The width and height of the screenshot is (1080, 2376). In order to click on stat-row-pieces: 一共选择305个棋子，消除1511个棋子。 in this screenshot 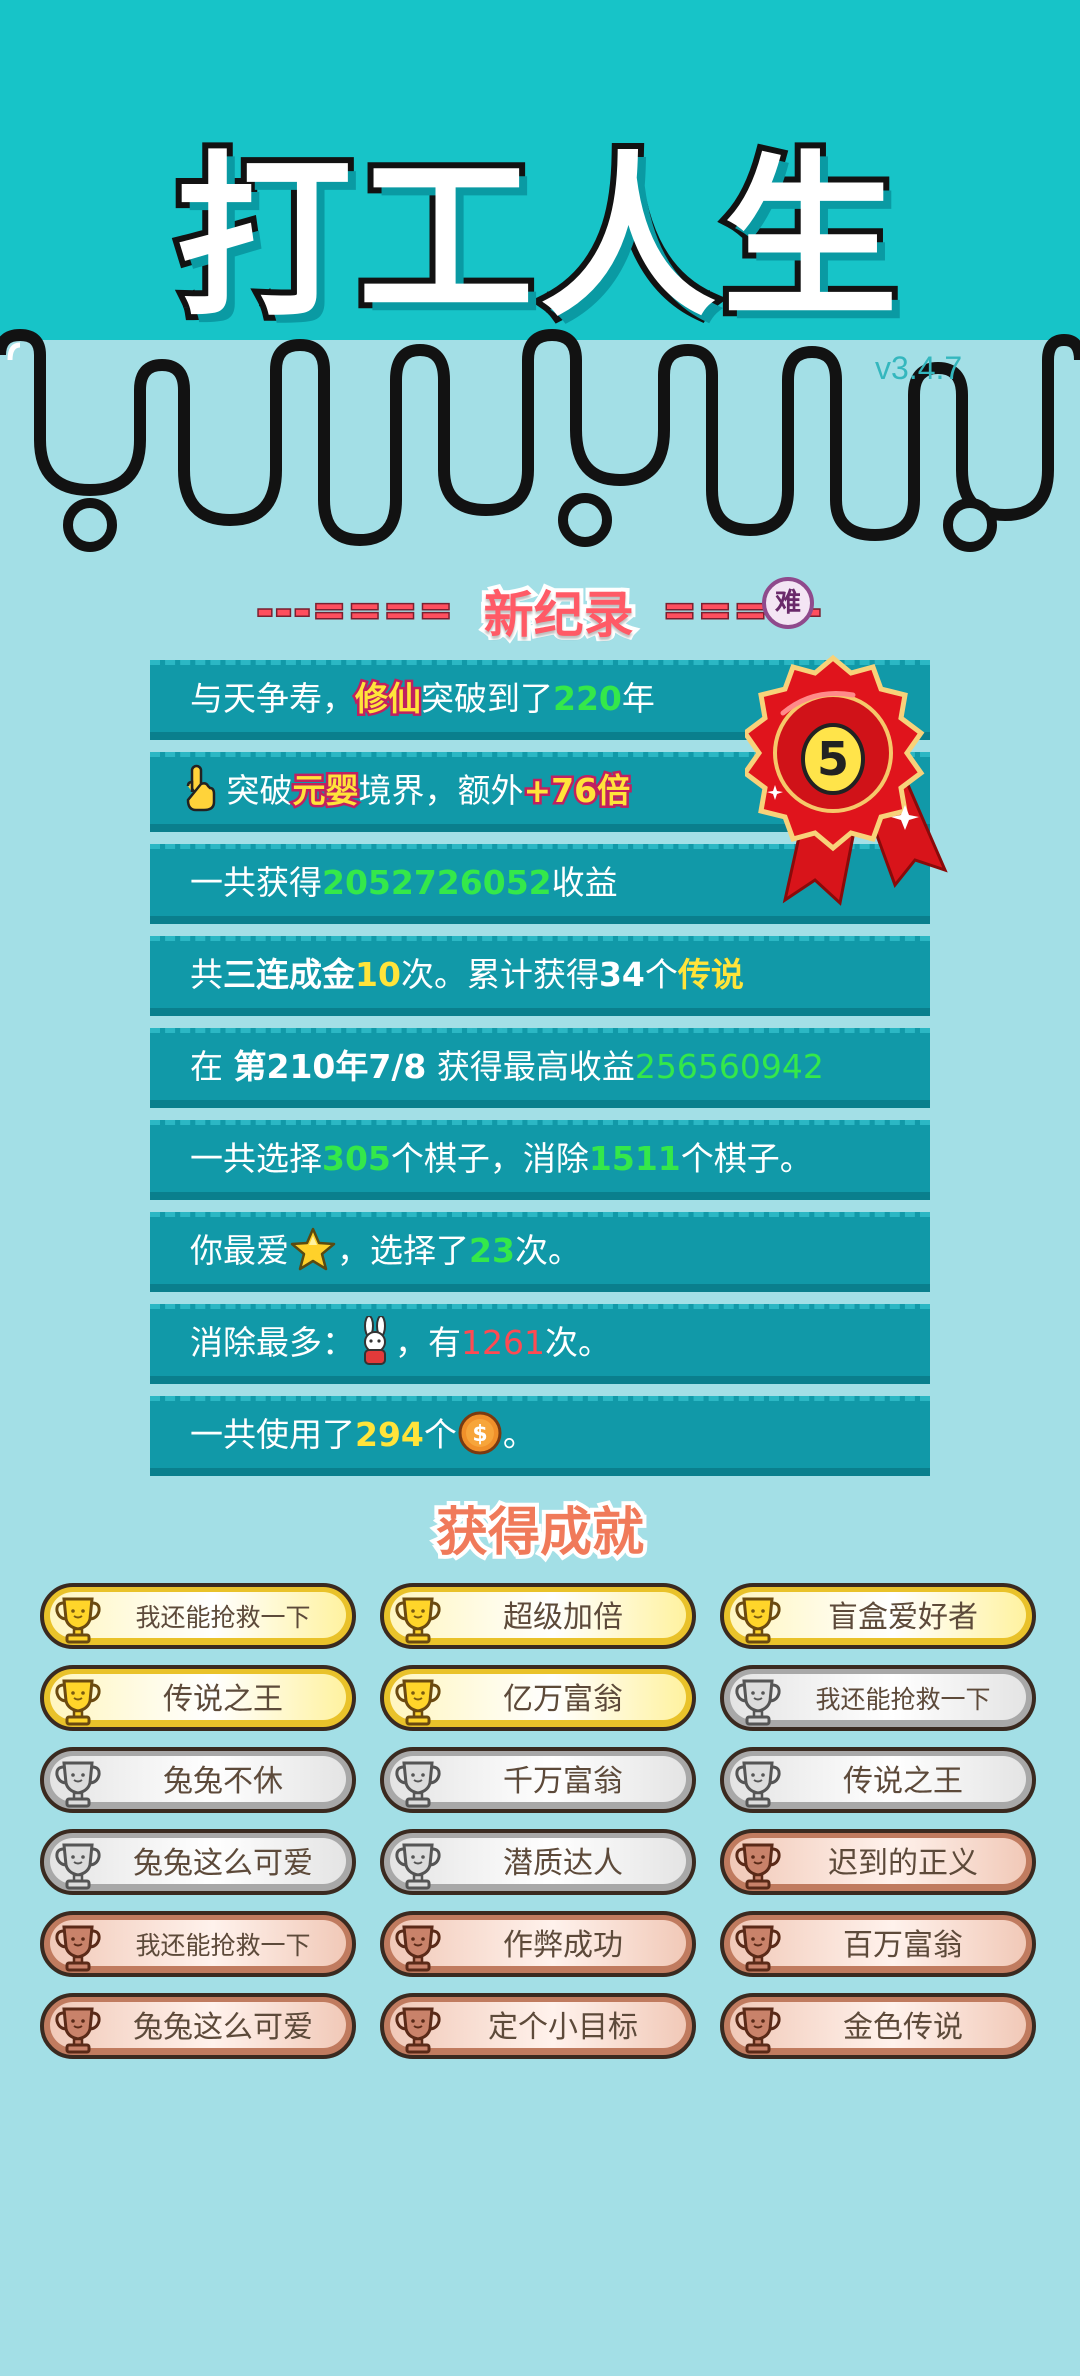, I will do `click(540, 1160)`.